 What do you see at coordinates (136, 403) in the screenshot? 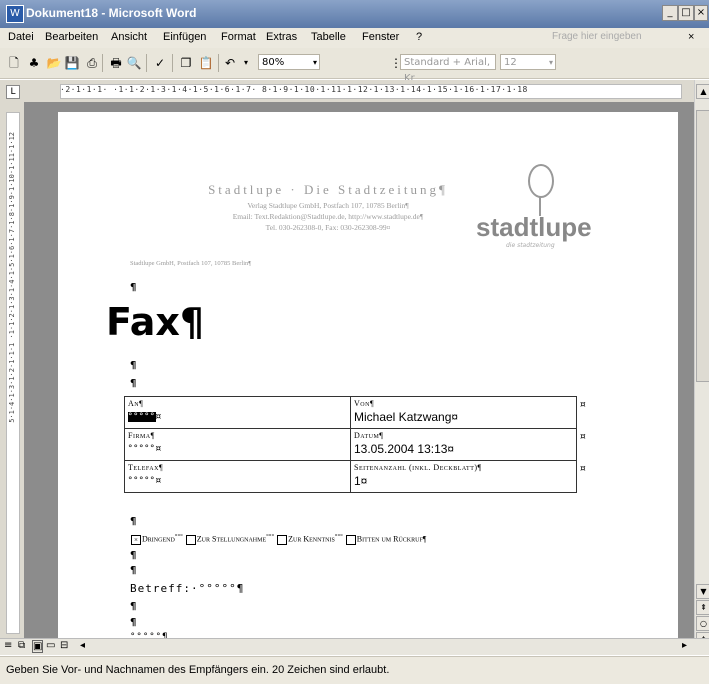
I see `an-label: An¶` at bounding box center [136, 403].